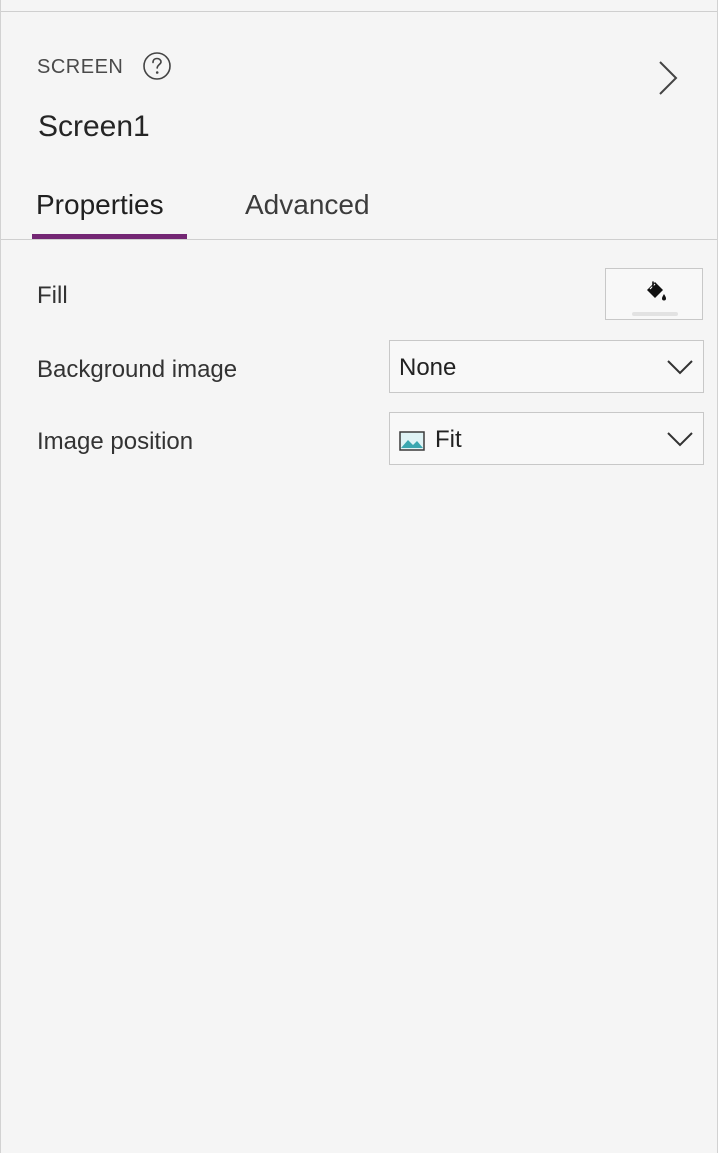  I want to click on fill-color-swatch, so click(655, 314).